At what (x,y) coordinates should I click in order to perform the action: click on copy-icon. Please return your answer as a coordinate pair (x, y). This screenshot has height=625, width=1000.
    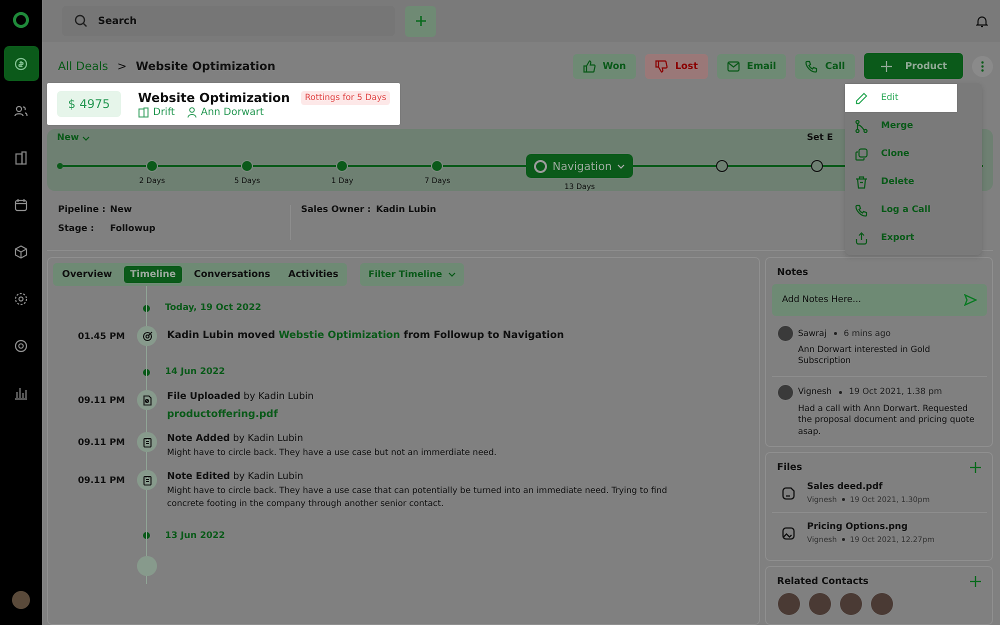
    Looking at the image, I should click on (861, 154).